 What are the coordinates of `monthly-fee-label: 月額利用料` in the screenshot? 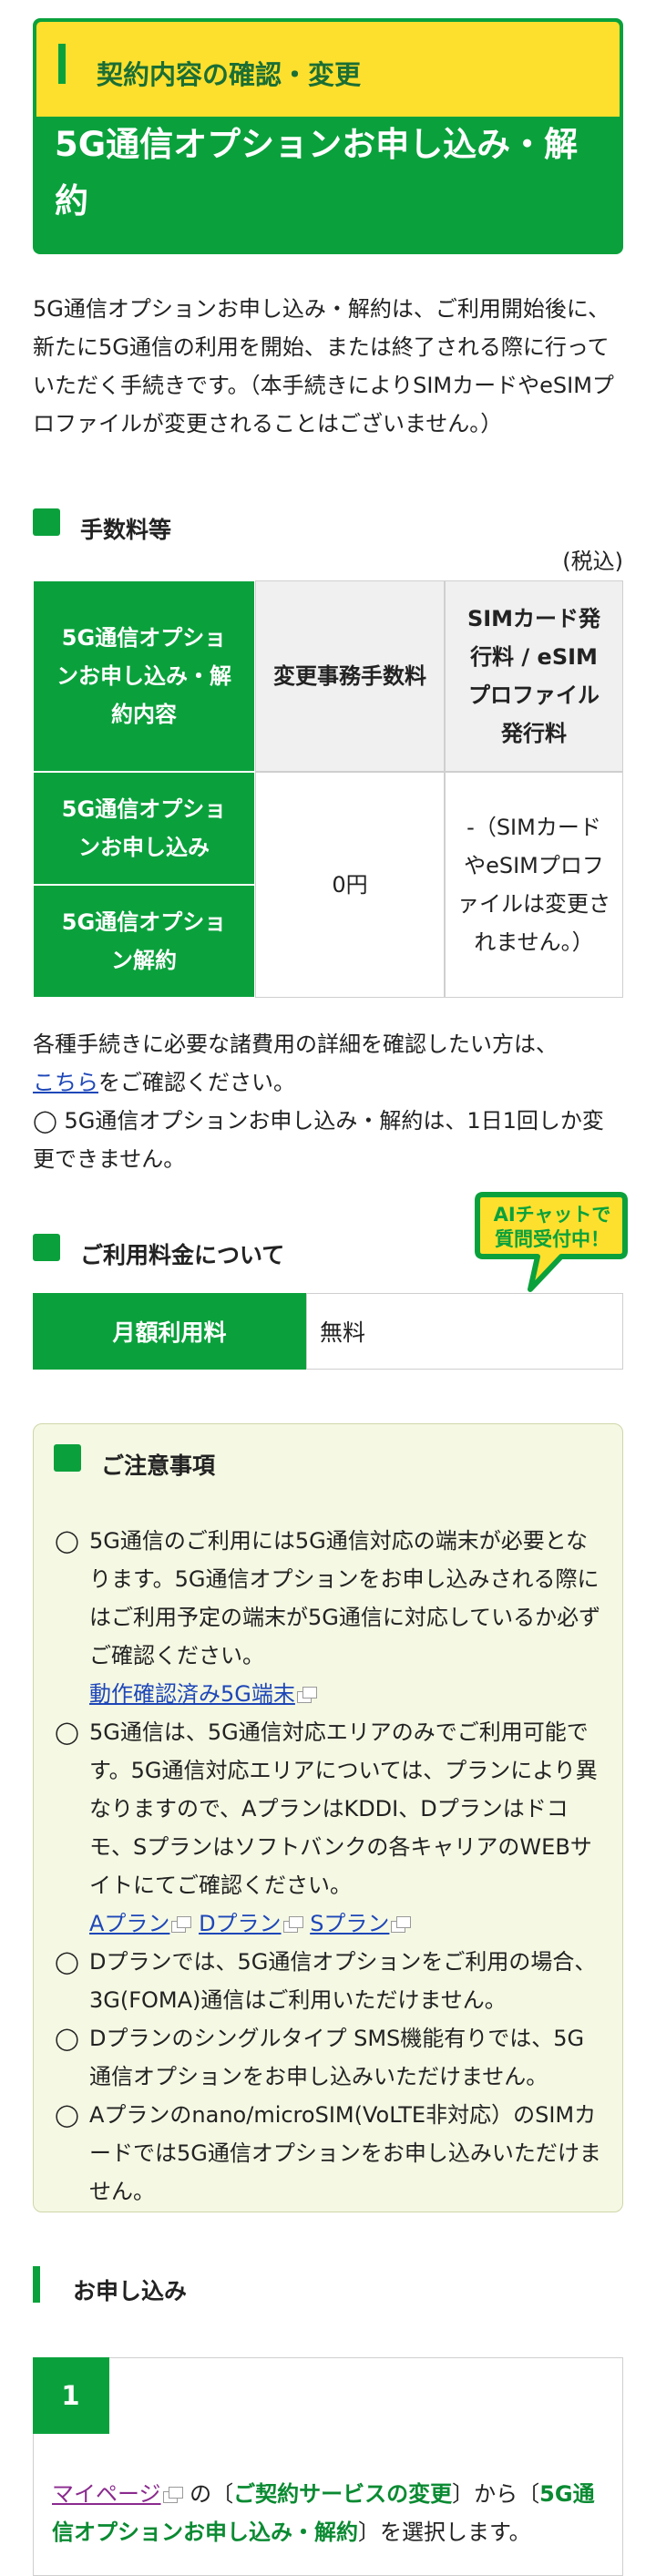 It's located at (170, 1332).